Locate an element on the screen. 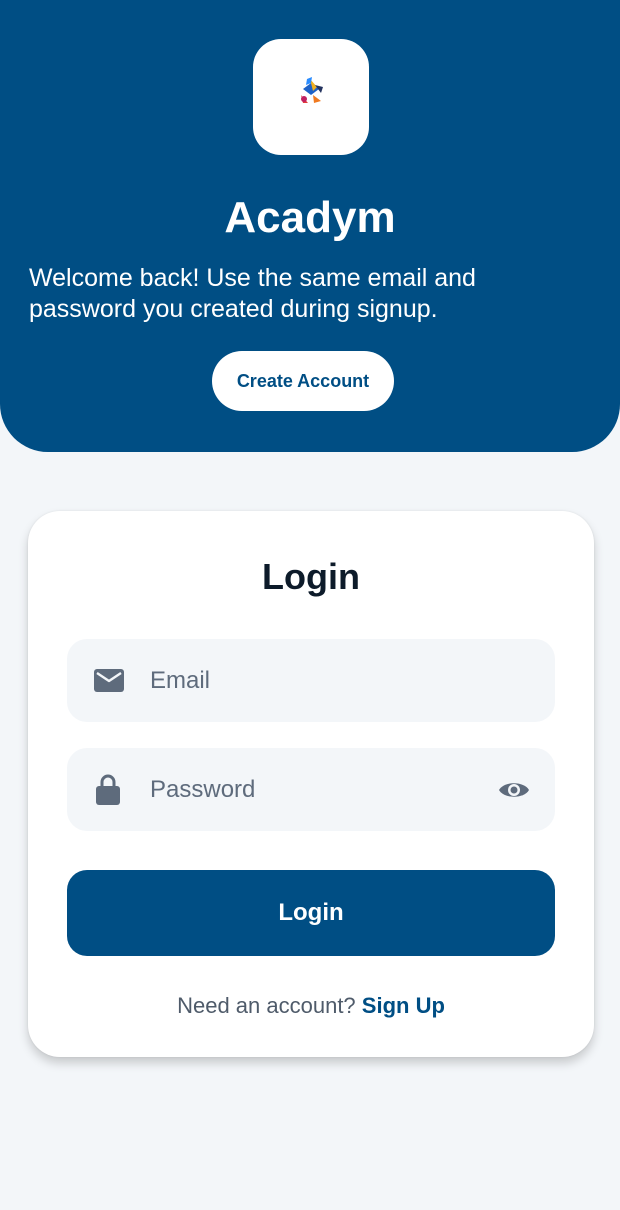 This screenshot has height=1210, width=620. login-title: Login is located at coordinates (311, 576).